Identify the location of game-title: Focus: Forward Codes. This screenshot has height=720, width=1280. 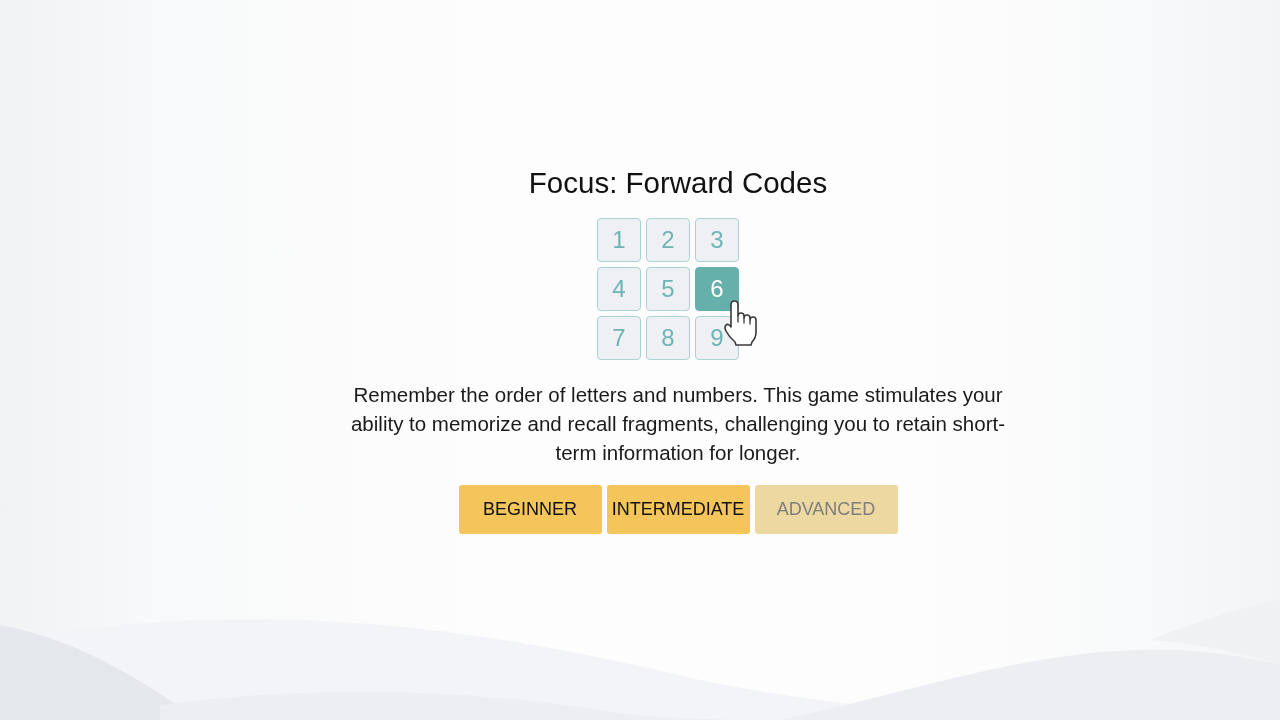
(678, 183).